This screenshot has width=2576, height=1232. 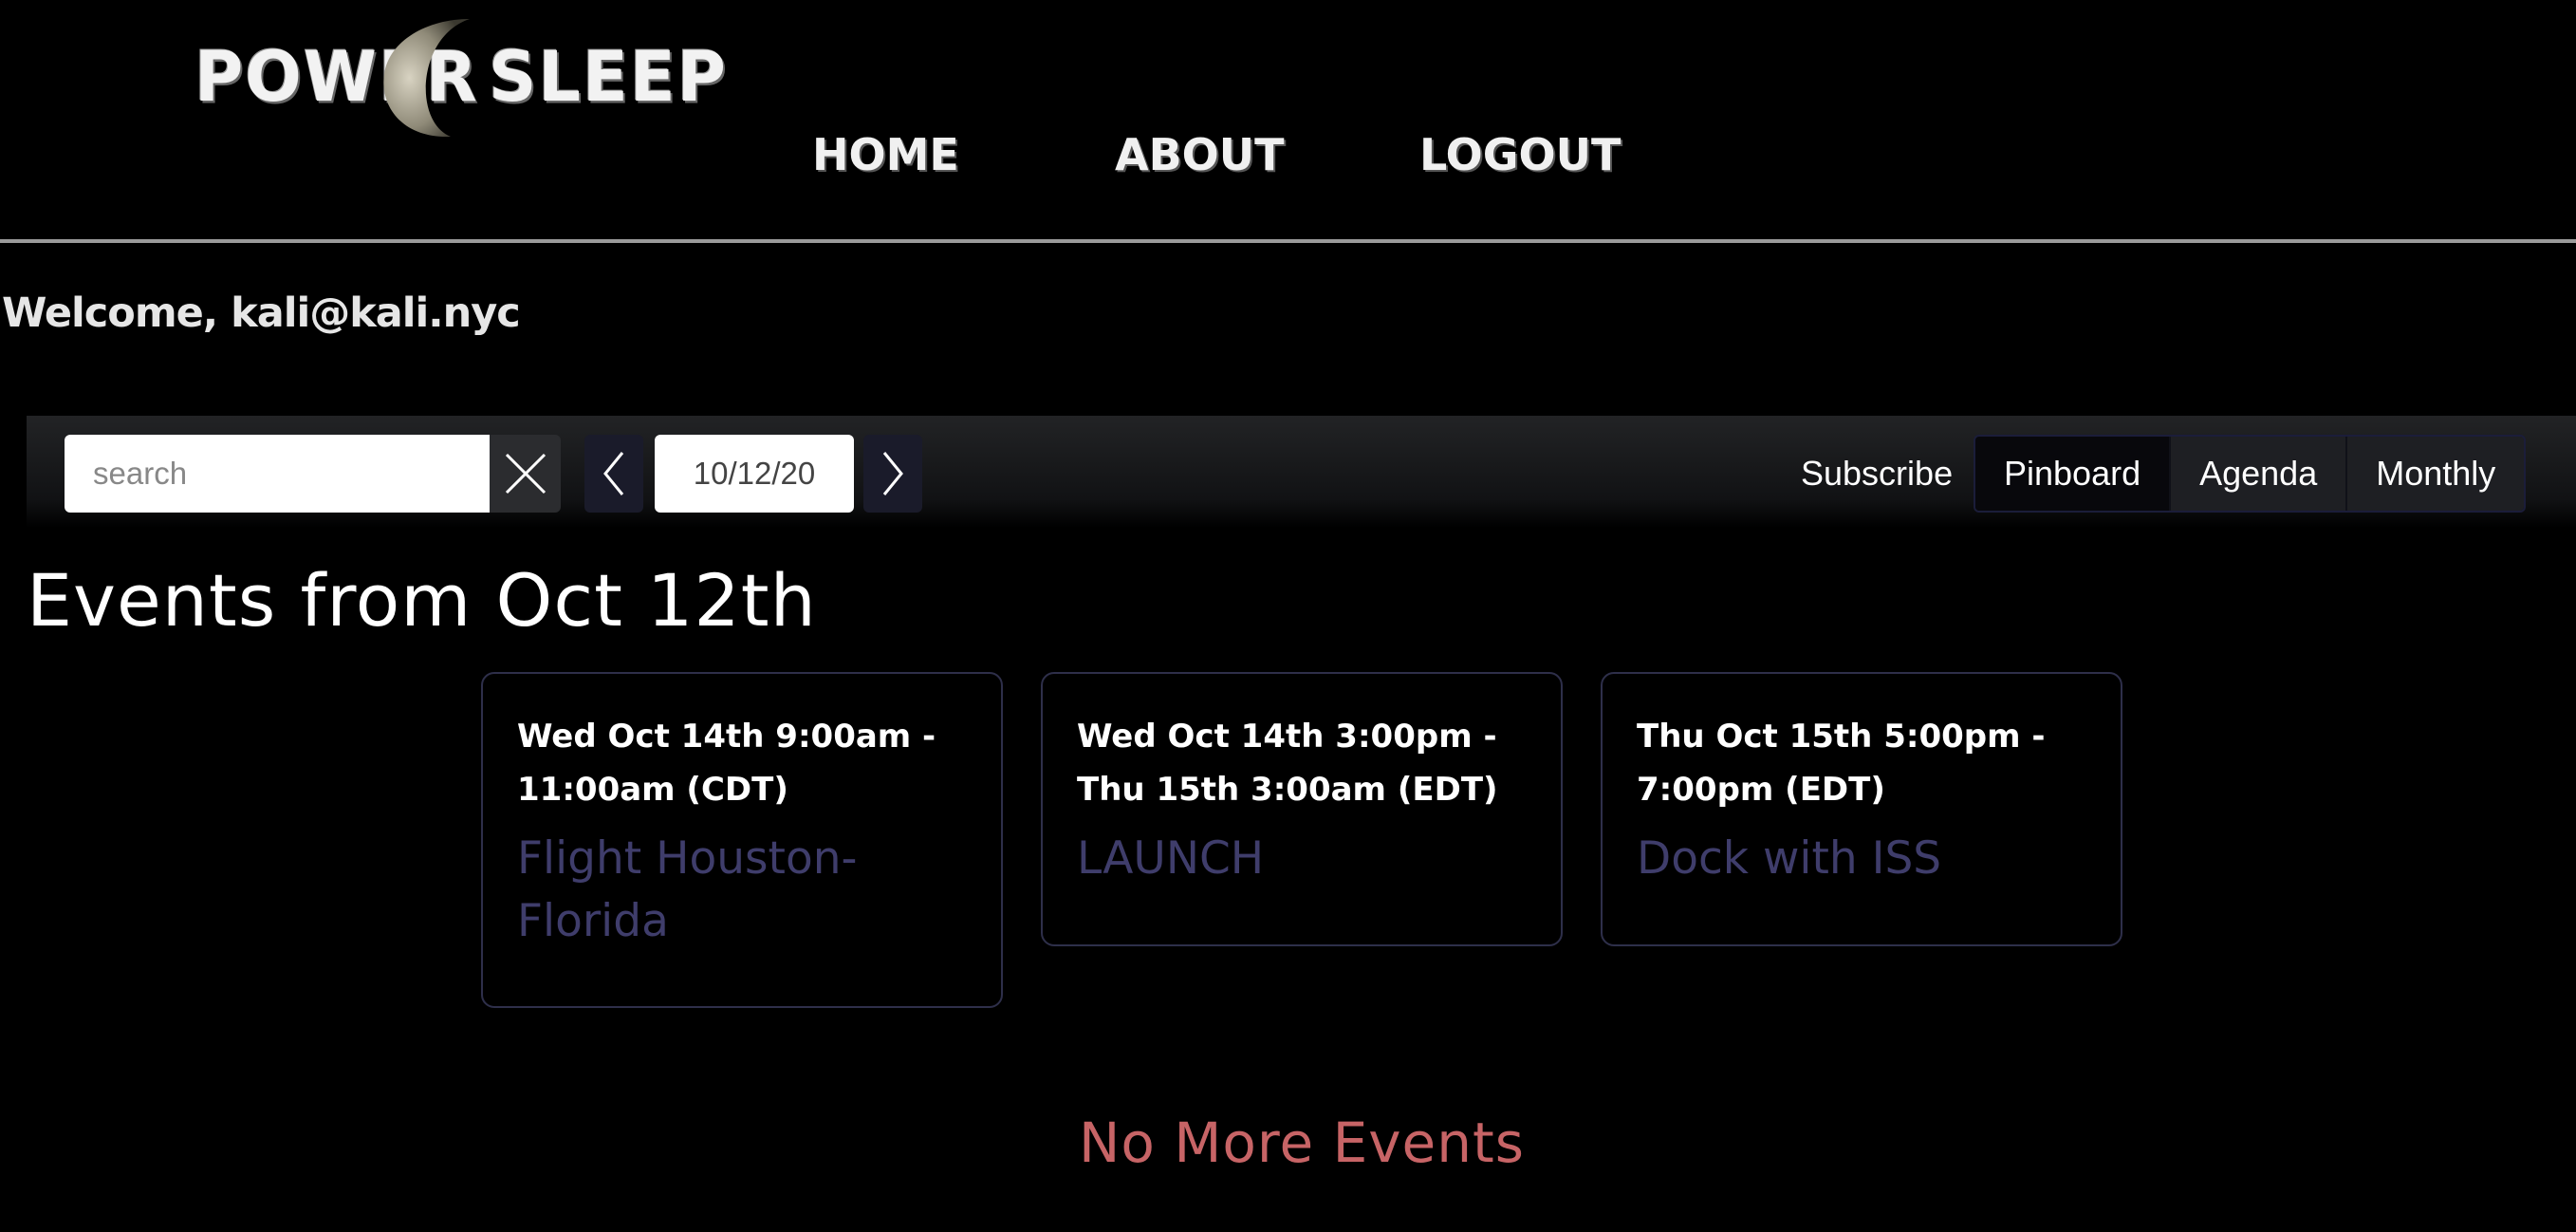 I want to click on event-title: Dock with ISS, so click(x=1862, y=859).